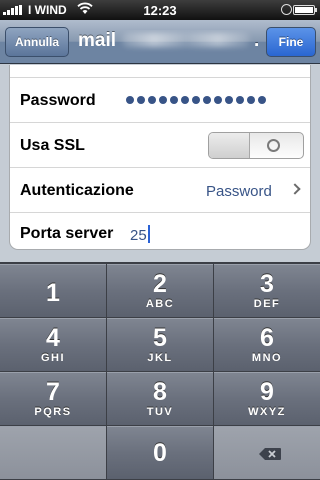  I want to click on title-text: mail, so click(97, 40).